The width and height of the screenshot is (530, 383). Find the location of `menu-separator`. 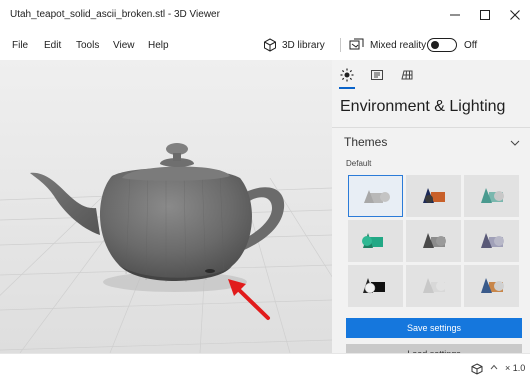

menu-separator is located at coordinates (340, 45).